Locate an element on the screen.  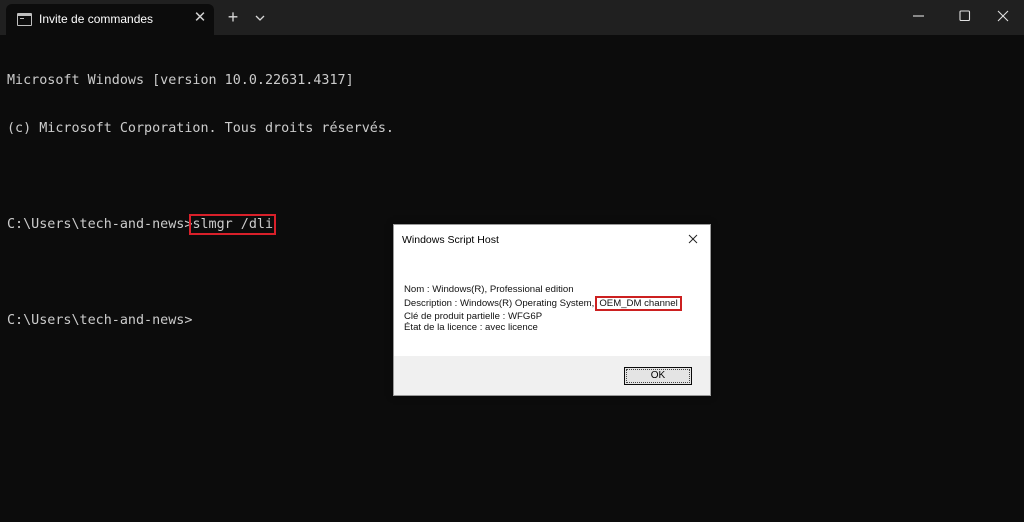
ok-button: OK is located at coordinates (658, 376).